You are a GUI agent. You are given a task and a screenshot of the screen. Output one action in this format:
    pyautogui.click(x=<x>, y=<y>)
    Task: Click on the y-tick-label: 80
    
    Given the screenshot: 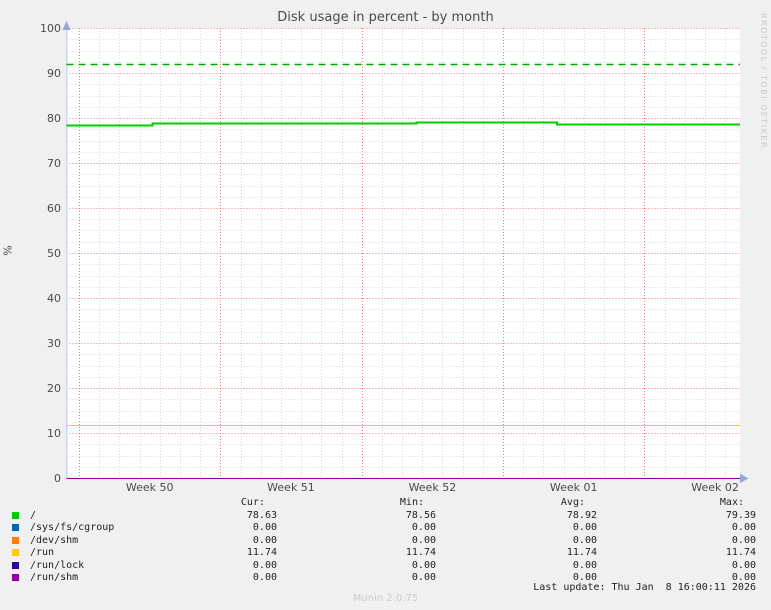 What is the action you would take?
    pyautogui.click(x=54, y=118)
    